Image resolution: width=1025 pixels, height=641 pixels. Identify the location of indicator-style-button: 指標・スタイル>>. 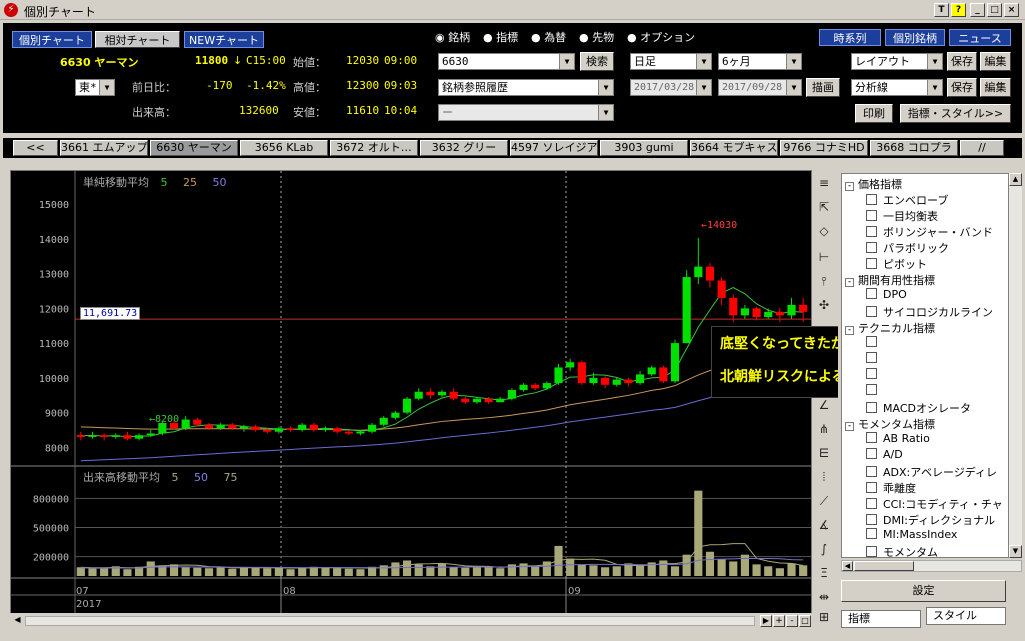
(955, 113).